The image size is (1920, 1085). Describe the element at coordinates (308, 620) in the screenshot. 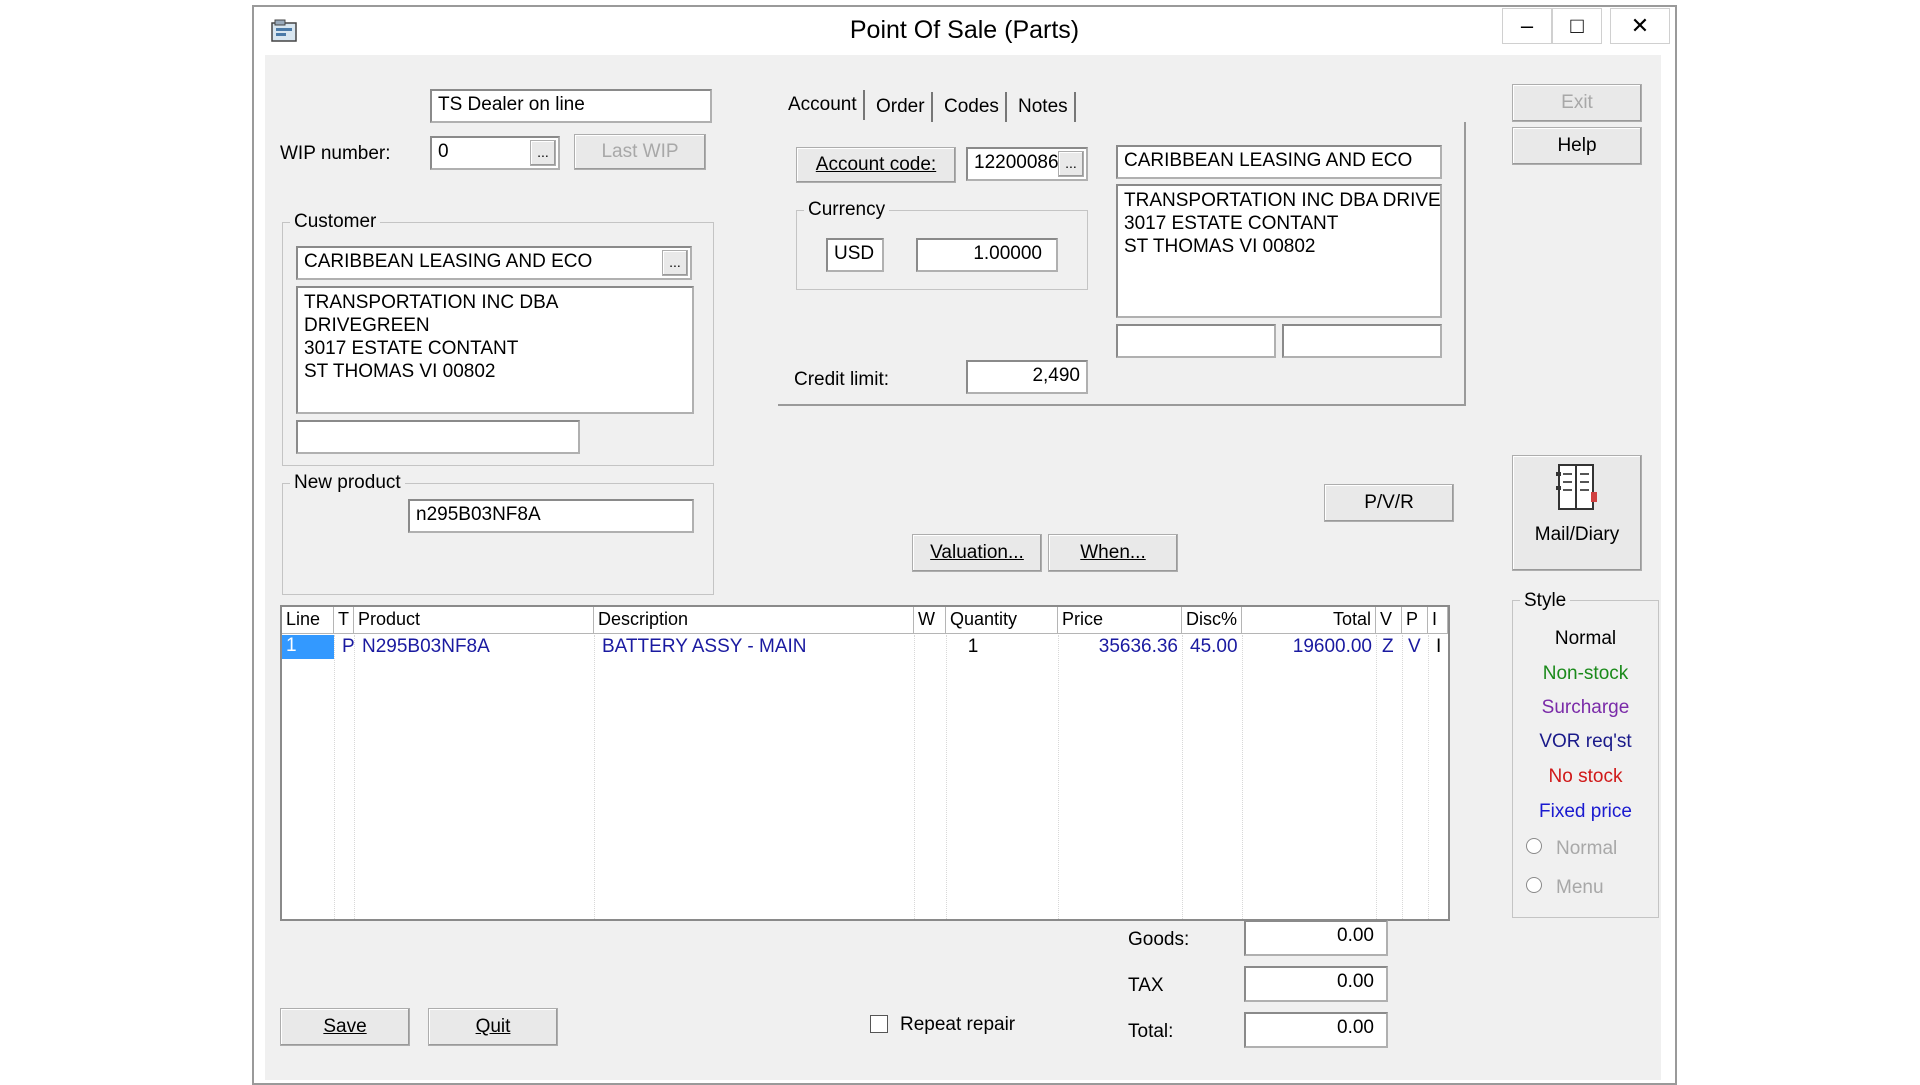

I see `col-header-line: Line` at that location.